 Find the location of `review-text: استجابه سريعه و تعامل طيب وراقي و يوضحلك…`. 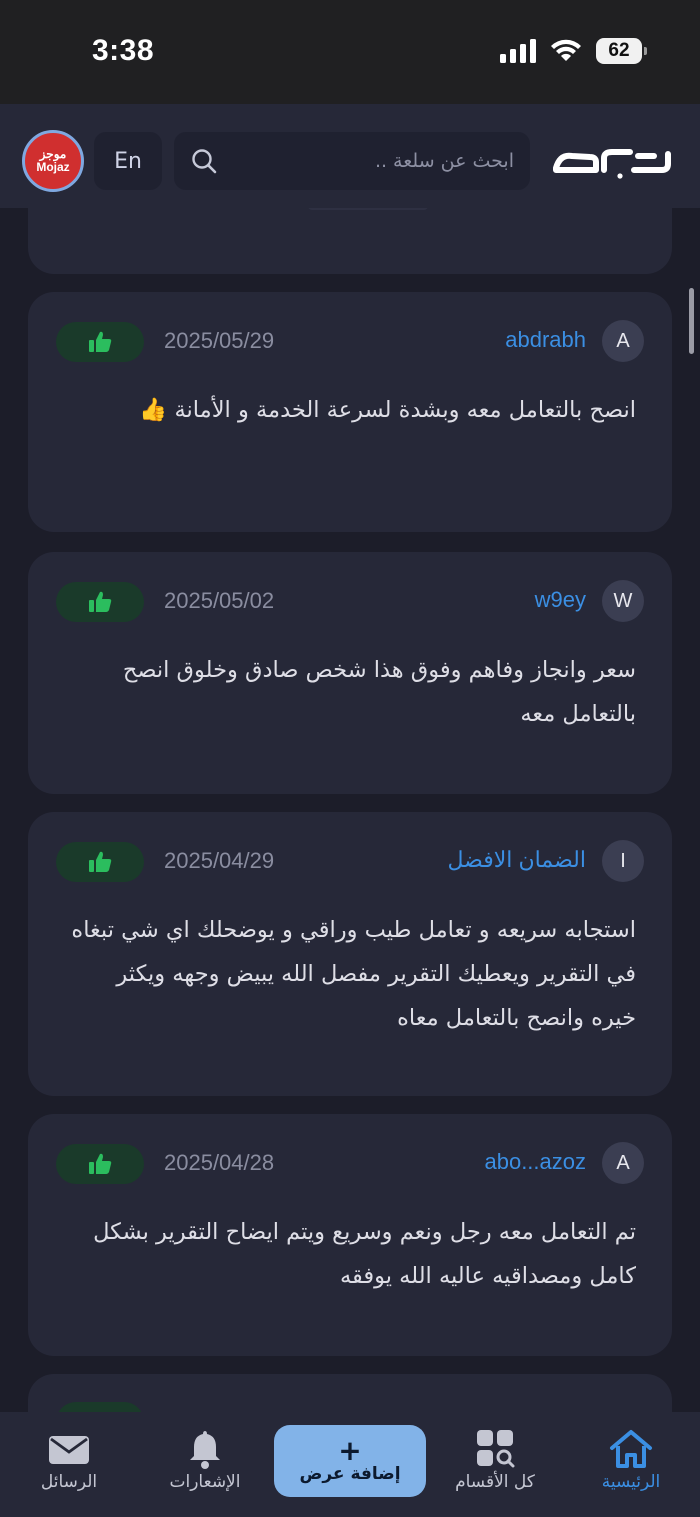

review-text: استجابه سريعه و تعامل طيب وراقي و يوضحلك… is located at coordinates (353, 974).